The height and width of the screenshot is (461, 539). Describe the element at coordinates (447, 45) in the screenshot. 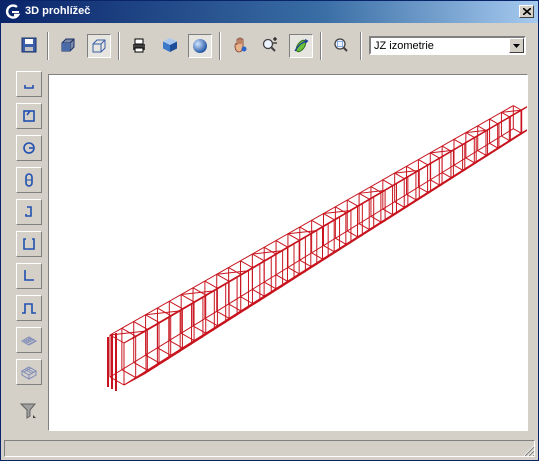

I see `view-select: JZ izometrie` at that location.